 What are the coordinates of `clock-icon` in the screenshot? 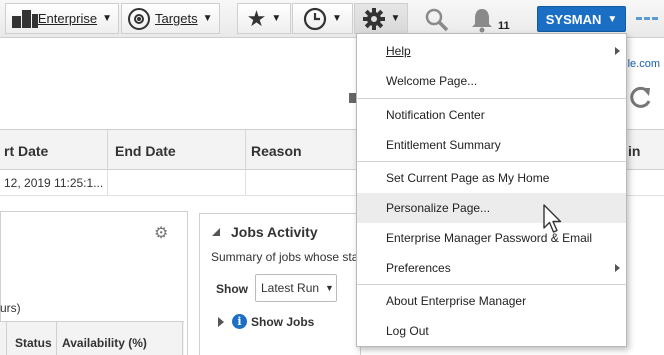 It's located at (315, 18).